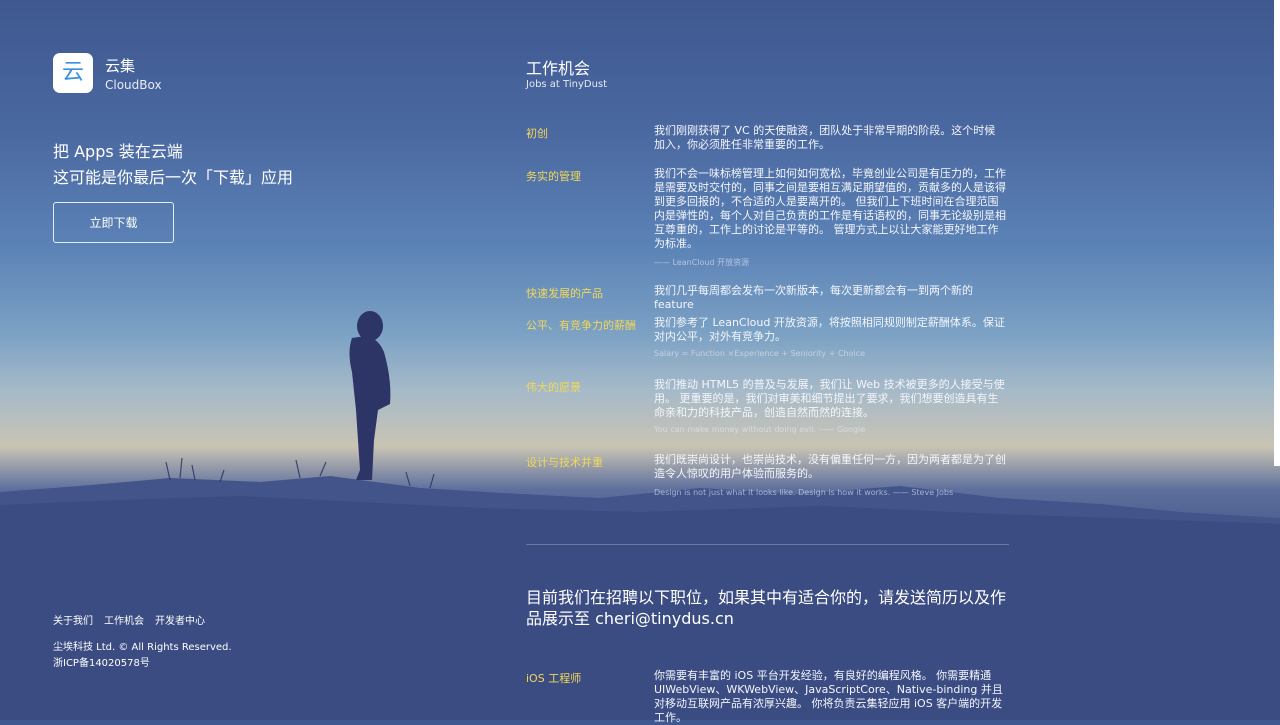 This screenshot has width=1280, height=725. I want to click on hero-tagline-2: 这可能是你最后一次「下载」应用, so click(173, 177).